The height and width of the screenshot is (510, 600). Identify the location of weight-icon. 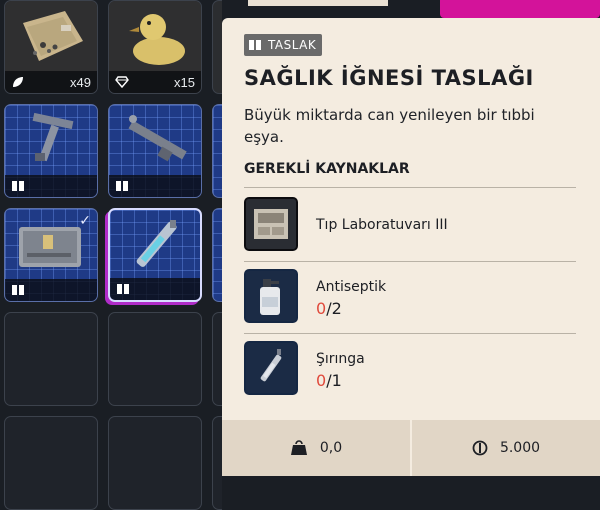
(298, 447).